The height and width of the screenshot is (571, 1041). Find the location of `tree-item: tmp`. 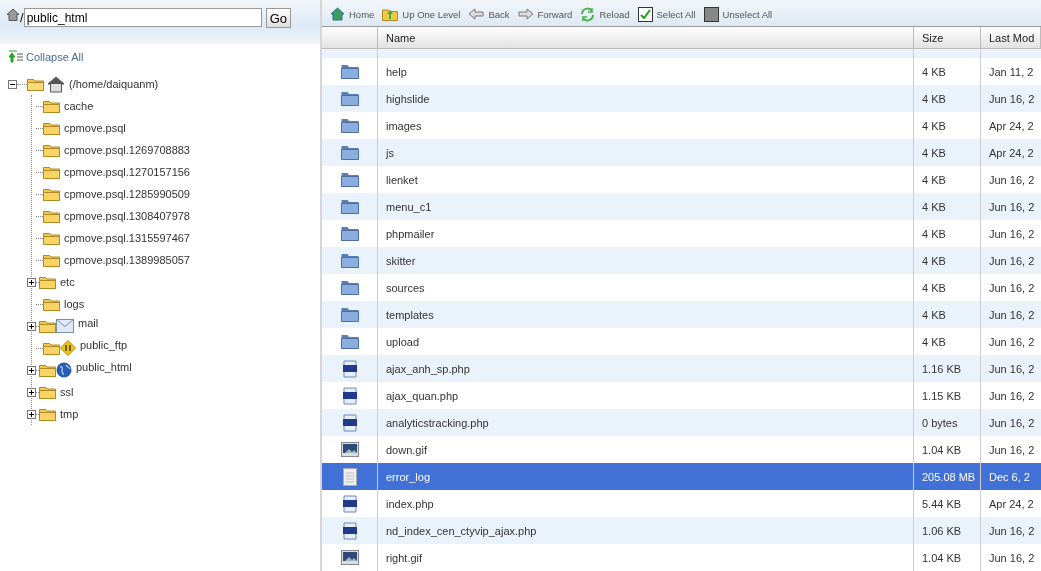

tree-item: tmp is located at coordinates (69, 414).